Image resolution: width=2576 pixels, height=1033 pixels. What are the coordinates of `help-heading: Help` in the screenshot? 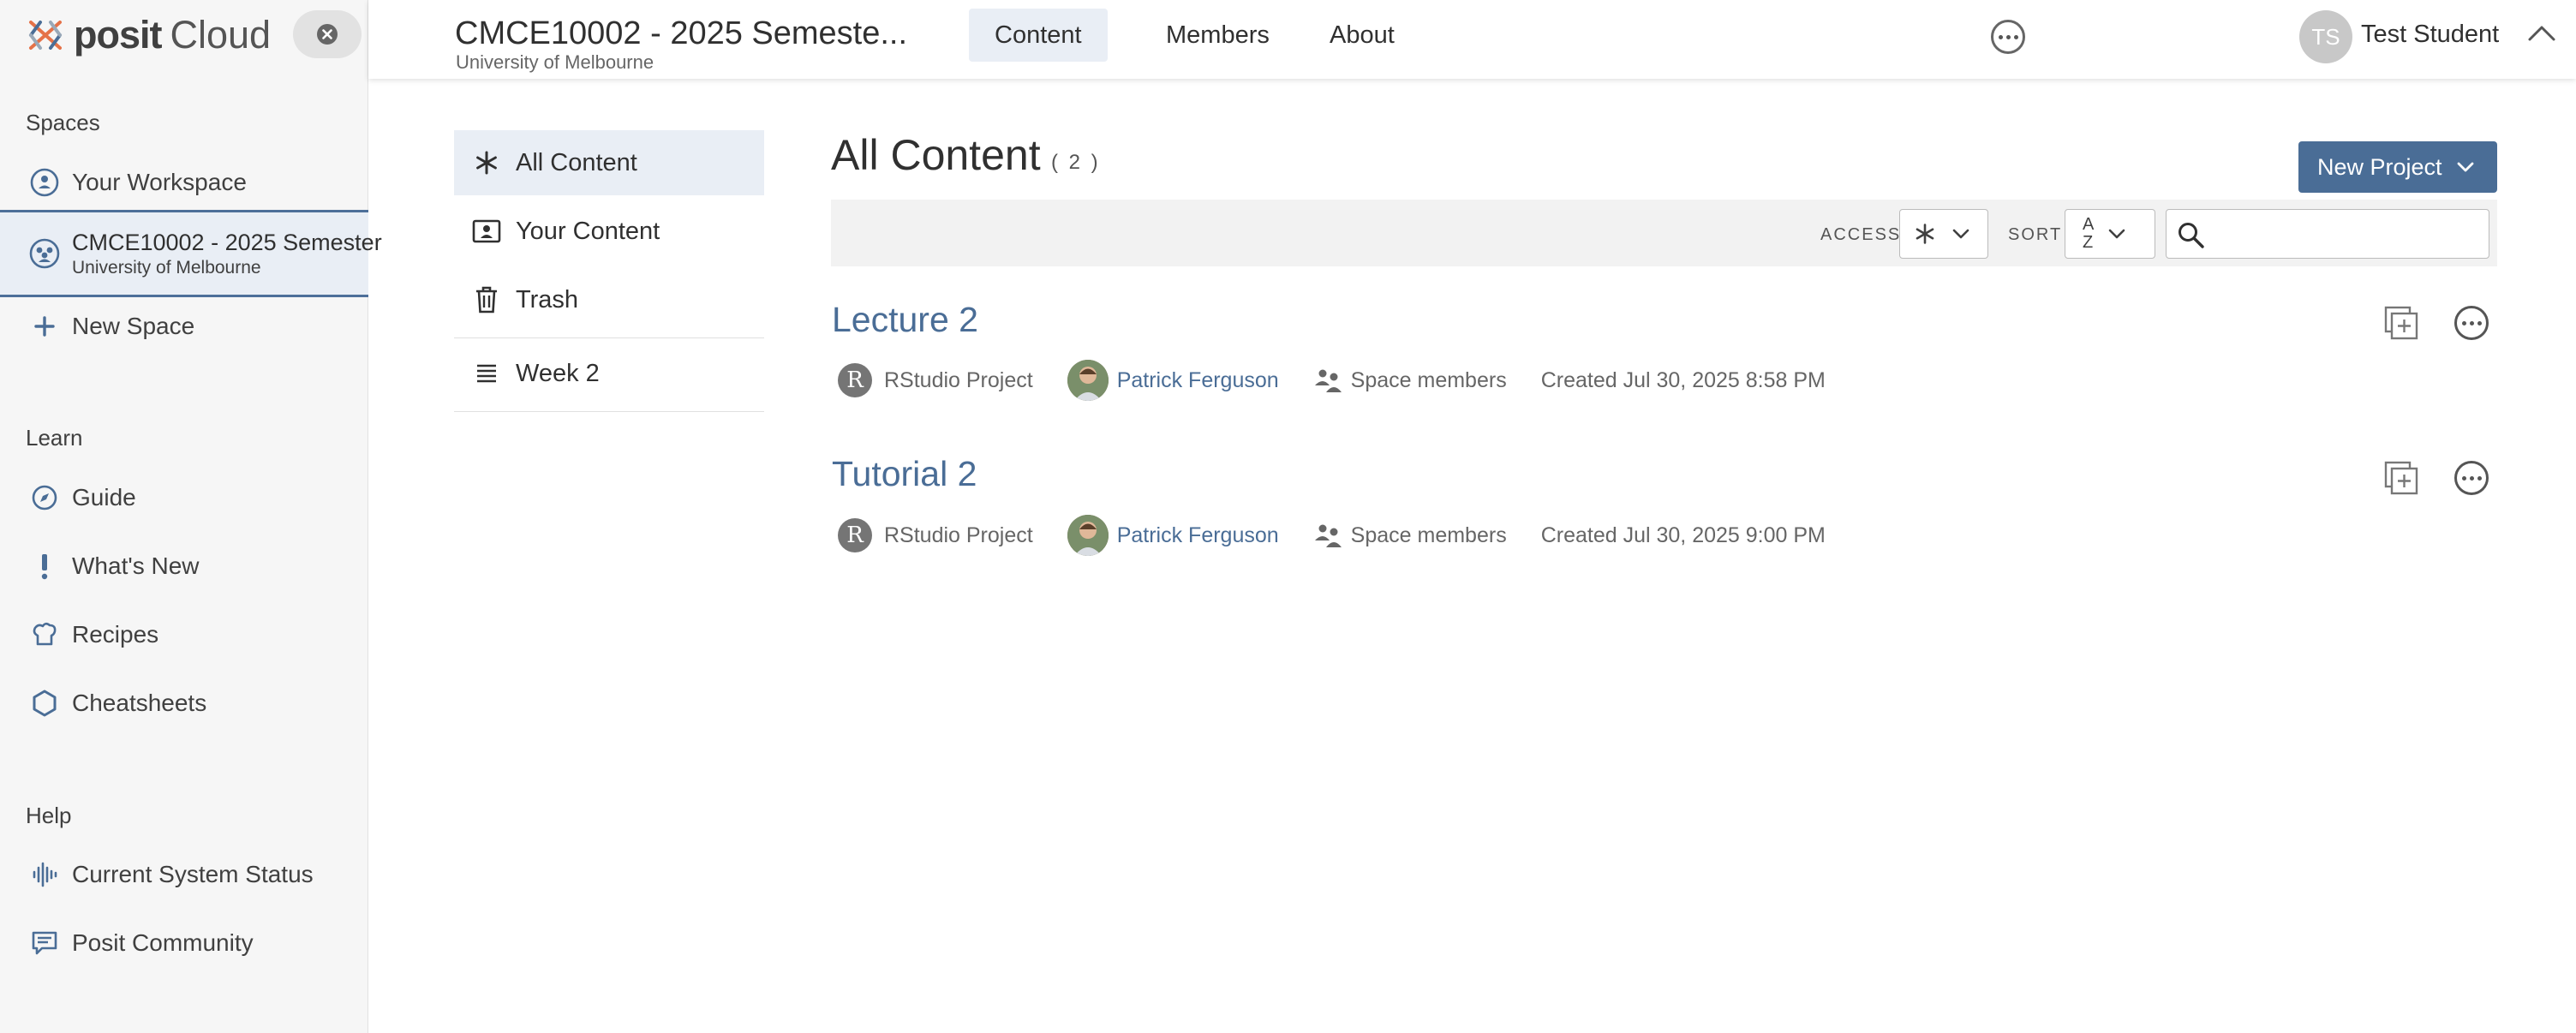 It's located at (49, 815).